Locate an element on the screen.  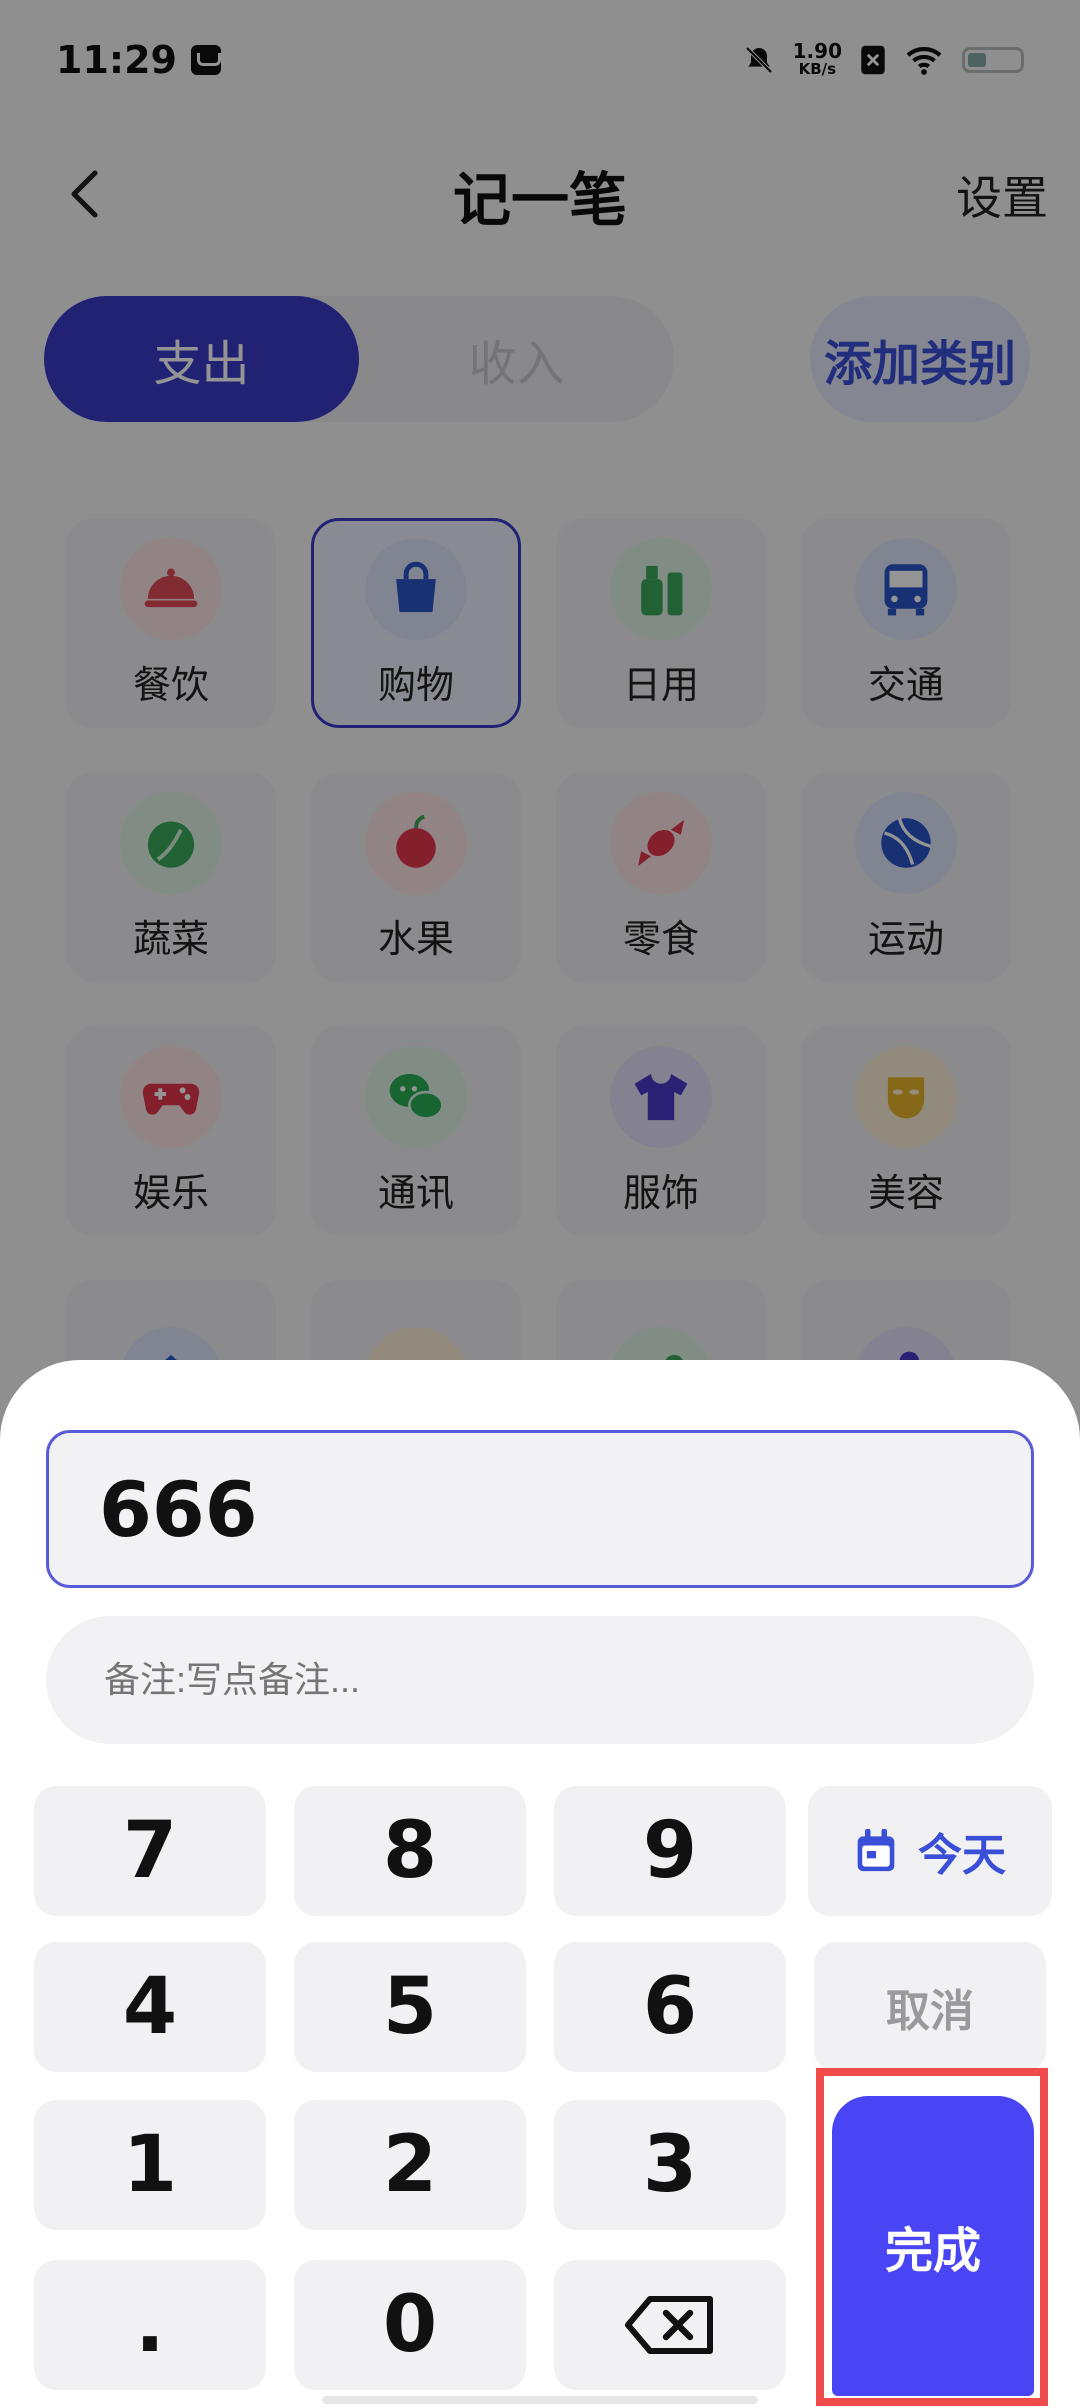
key-9: 9 is located at coordinates (670, 1851).